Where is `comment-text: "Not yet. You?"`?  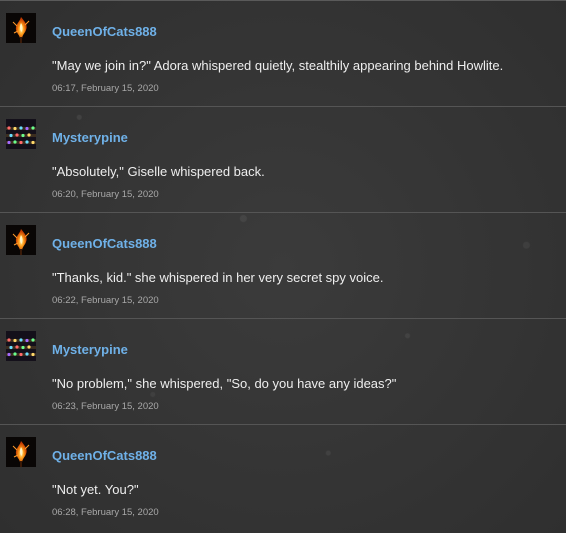 comment-text: "Not yet. You?" is located at coordinates (95, 489).